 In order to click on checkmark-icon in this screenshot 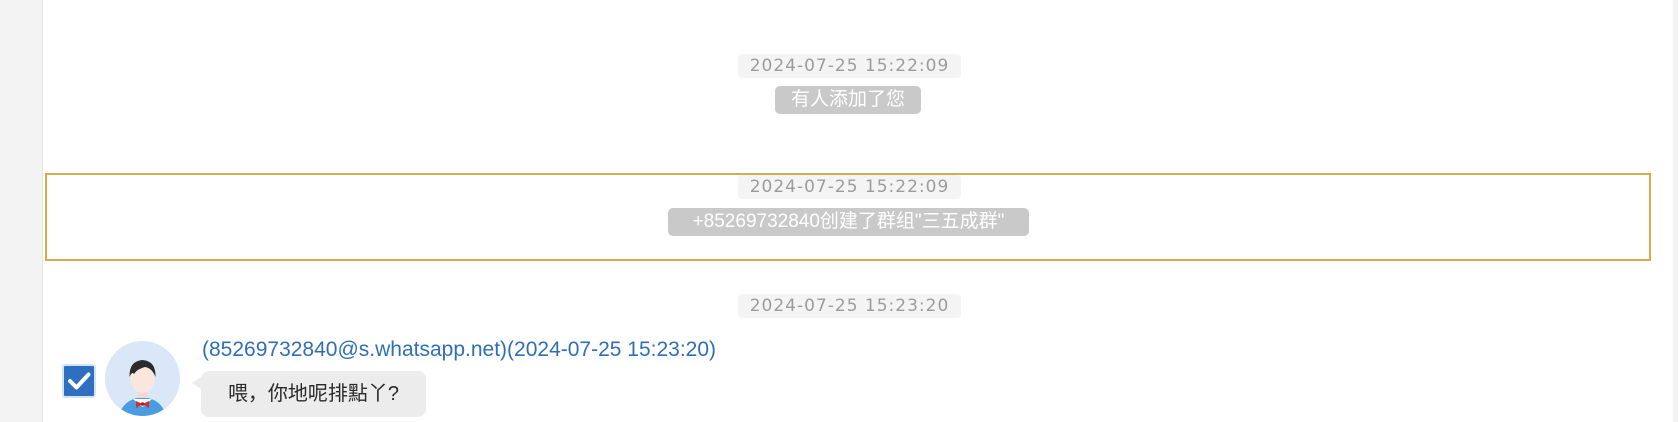, I will do `click(79, 381)`.